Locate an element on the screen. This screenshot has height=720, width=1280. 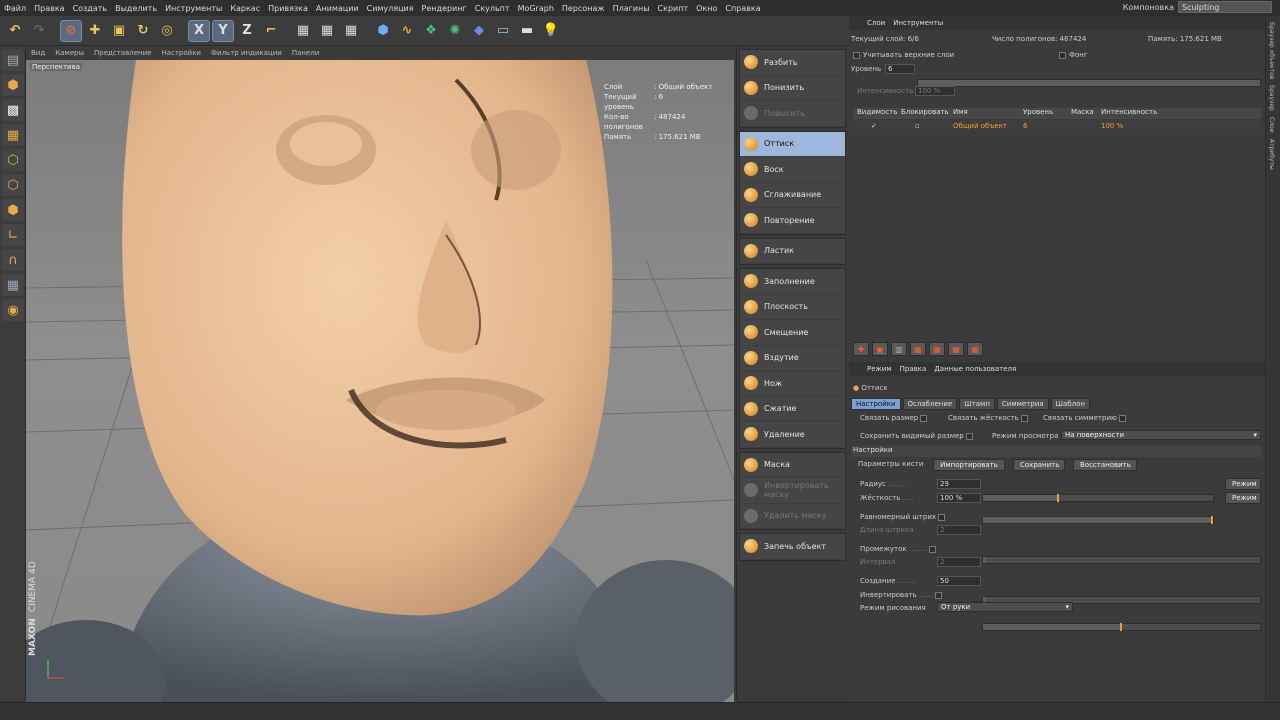
radius-input: 29 is located at coordinates (959, 484).